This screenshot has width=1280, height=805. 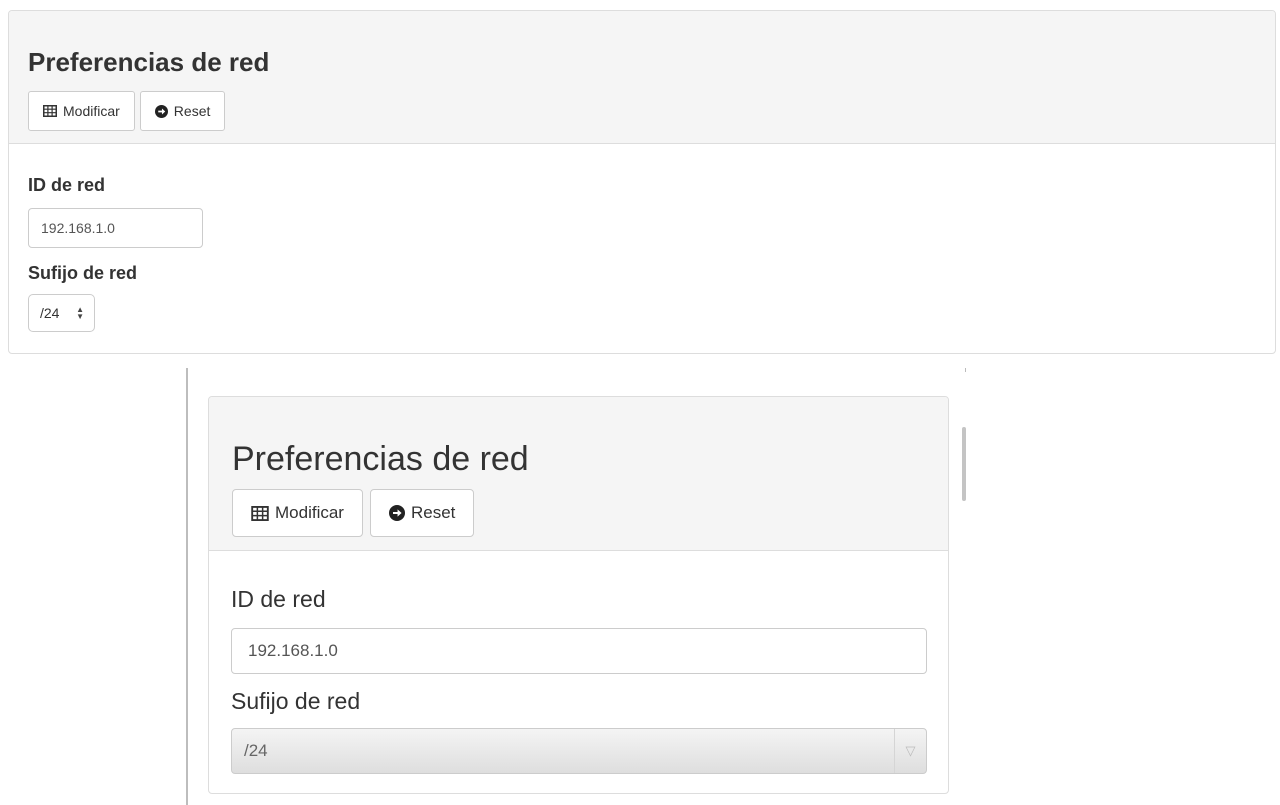 What do you see at coordinates (579, 751) in the screenshot?
I see `network-suffix-select: /24 ▽` at bounding box center [579, 751].